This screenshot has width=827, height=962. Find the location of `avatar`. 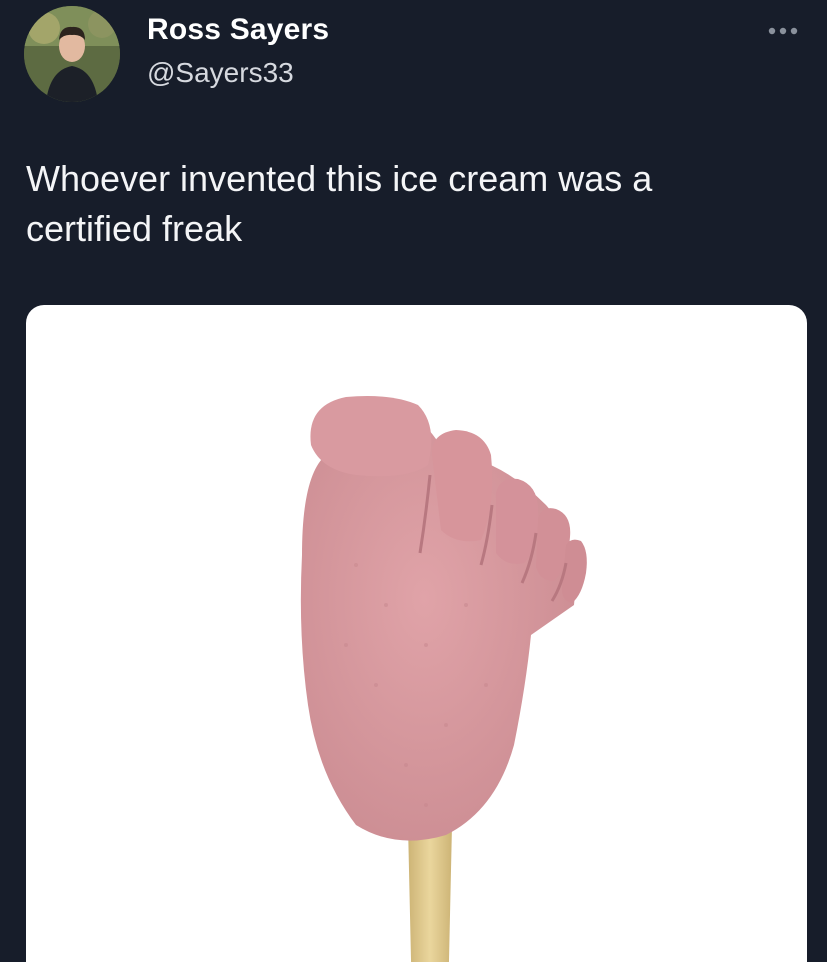

avatar is located at coordinates (72, 54).